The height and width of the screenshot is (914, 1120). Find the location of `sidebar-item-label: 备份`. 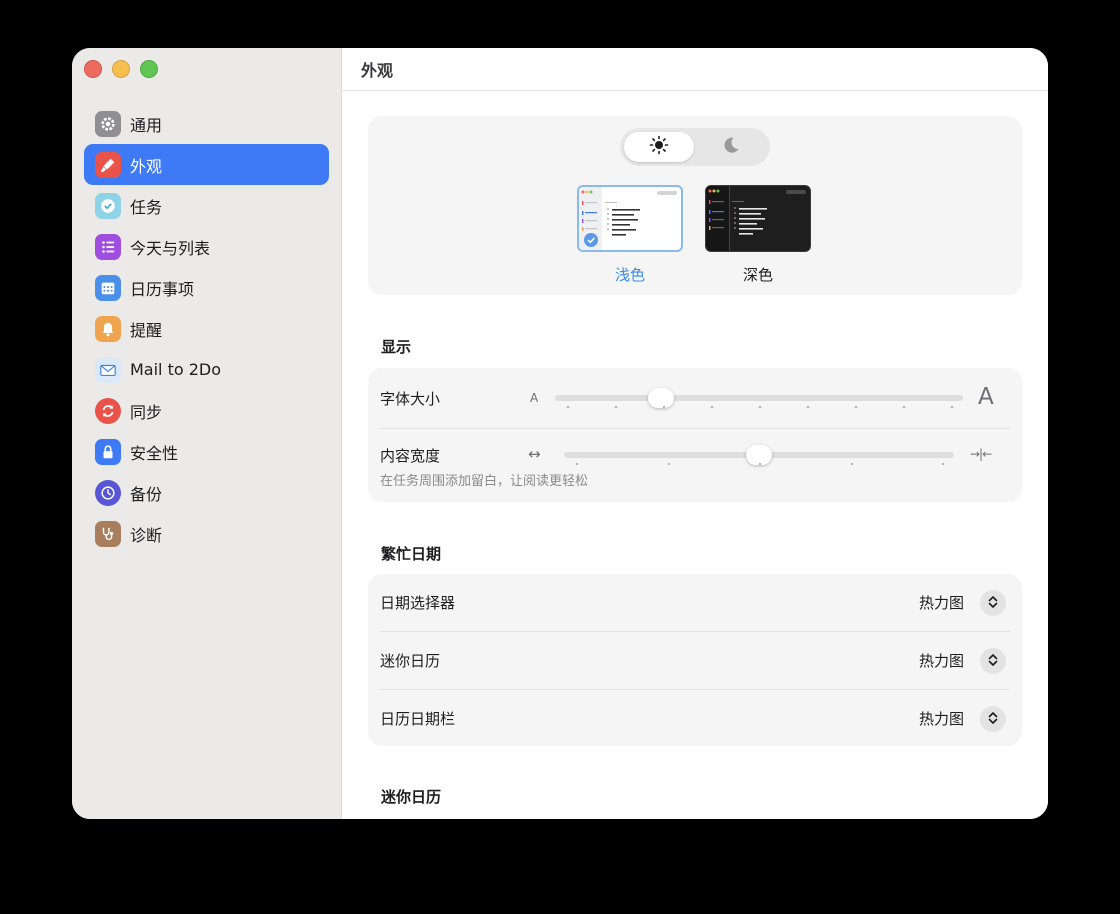

sidebar-item-label: 备份 is located at coordinates (146, 494).